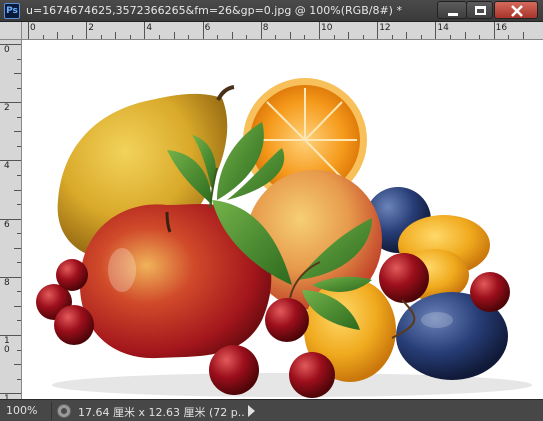 The height and width of the screenshot is (421, 543). What do you see at coordinates (443, 28) in the screenshot?
I see `ruler-label: 14` at bounding box center [443, 28].